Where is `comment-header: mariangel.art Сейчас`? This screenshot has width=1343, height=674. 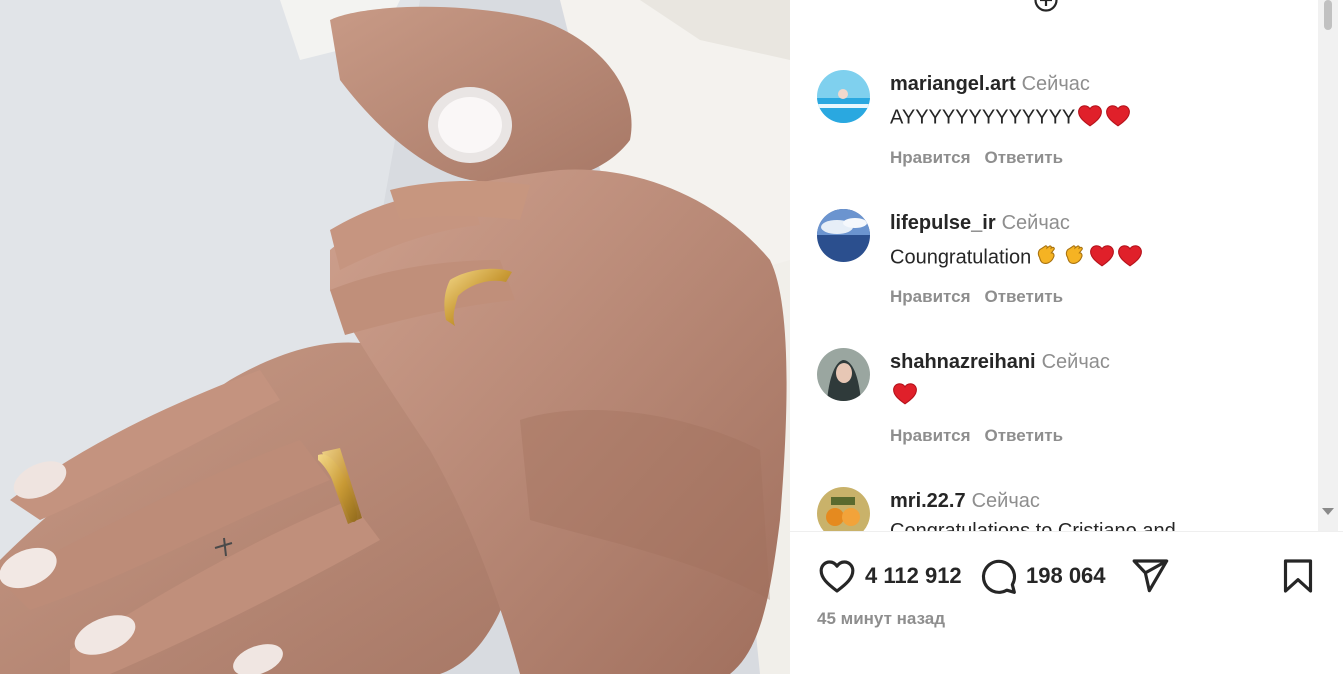 comment-header: mariangel.art Сейчас is located at coordinates (990, 84).